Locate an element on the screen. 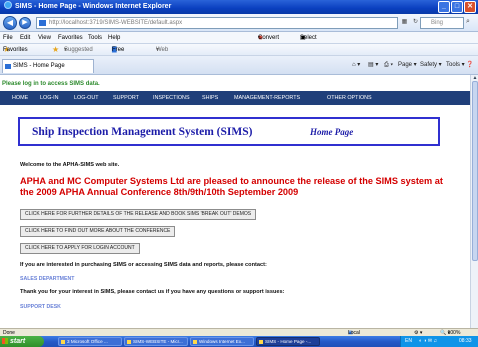 The height and width of the screenshot is (347, 478). refresh-icon: ↻ is located at coordinates (415, 22).